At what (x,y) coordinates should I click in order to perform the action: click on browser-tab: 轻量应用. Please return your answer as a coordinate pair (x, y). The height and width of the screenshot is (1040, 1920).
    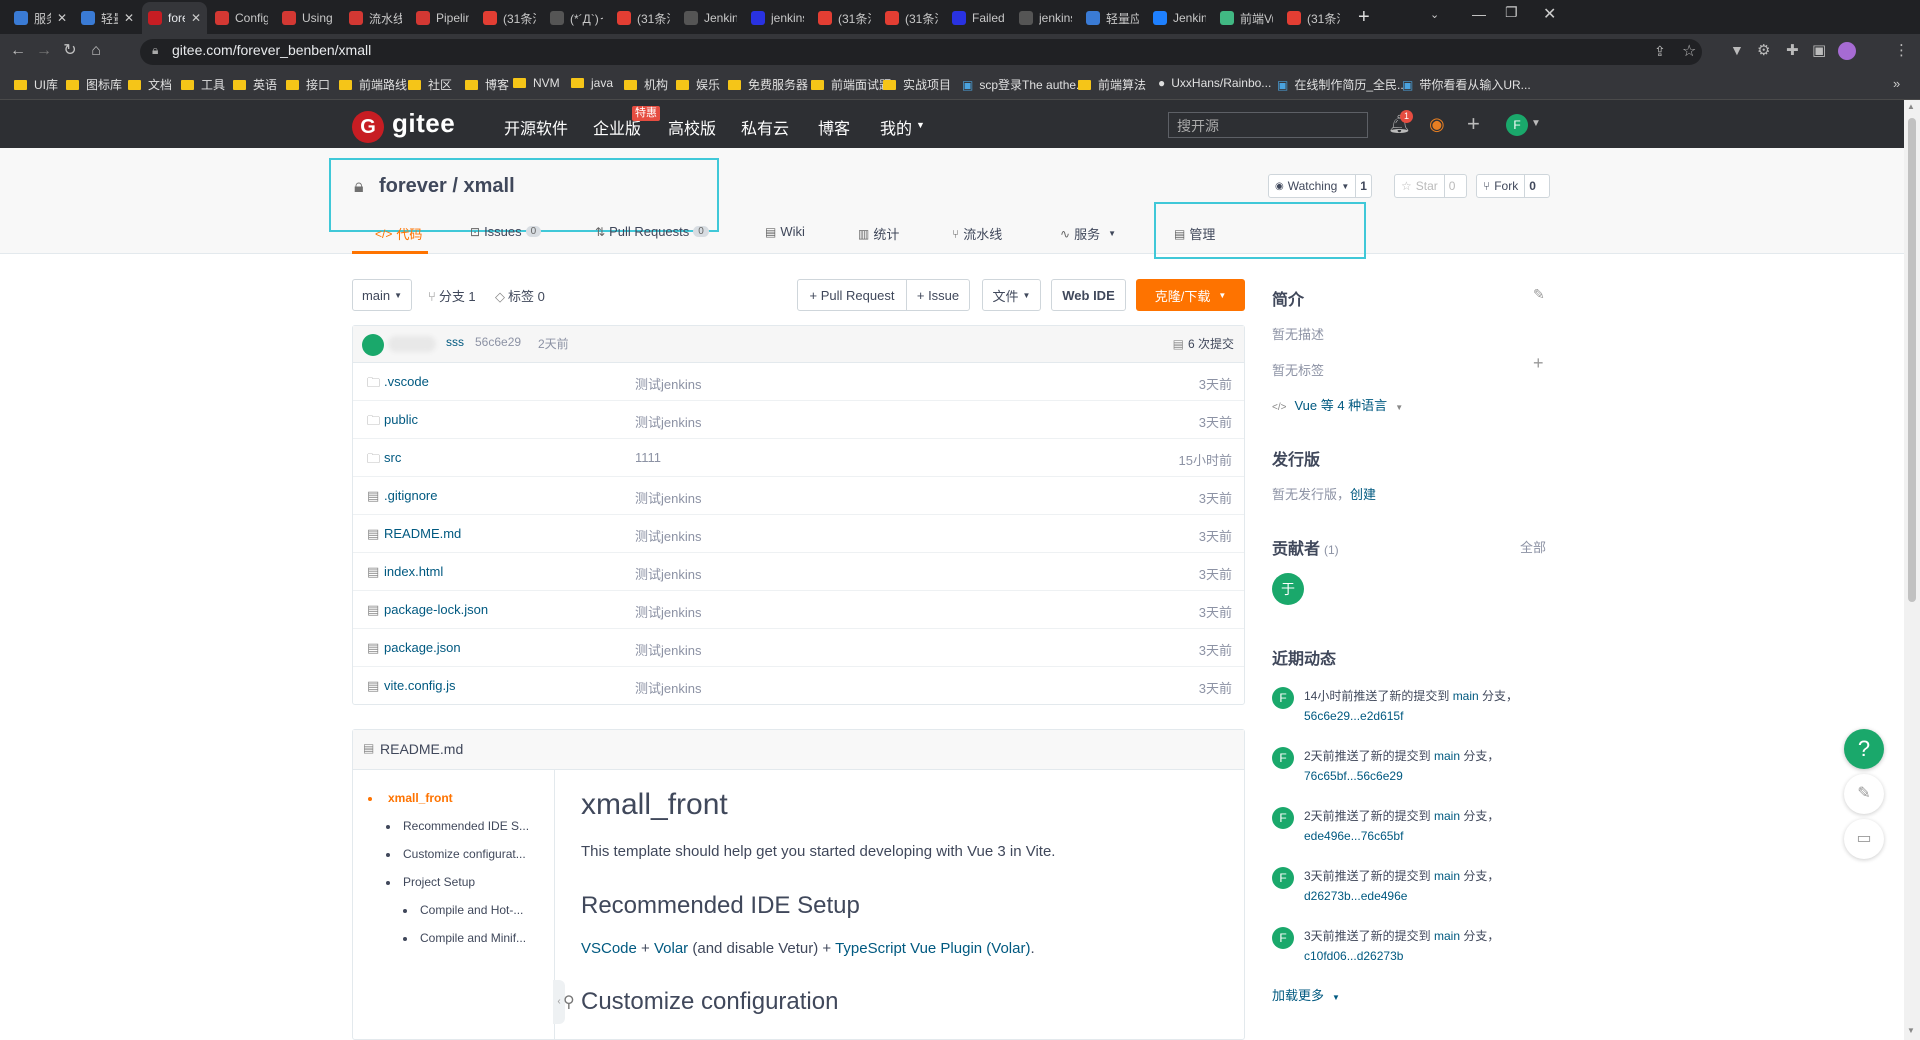
    Looking at the image, I should click on (1112, 18).